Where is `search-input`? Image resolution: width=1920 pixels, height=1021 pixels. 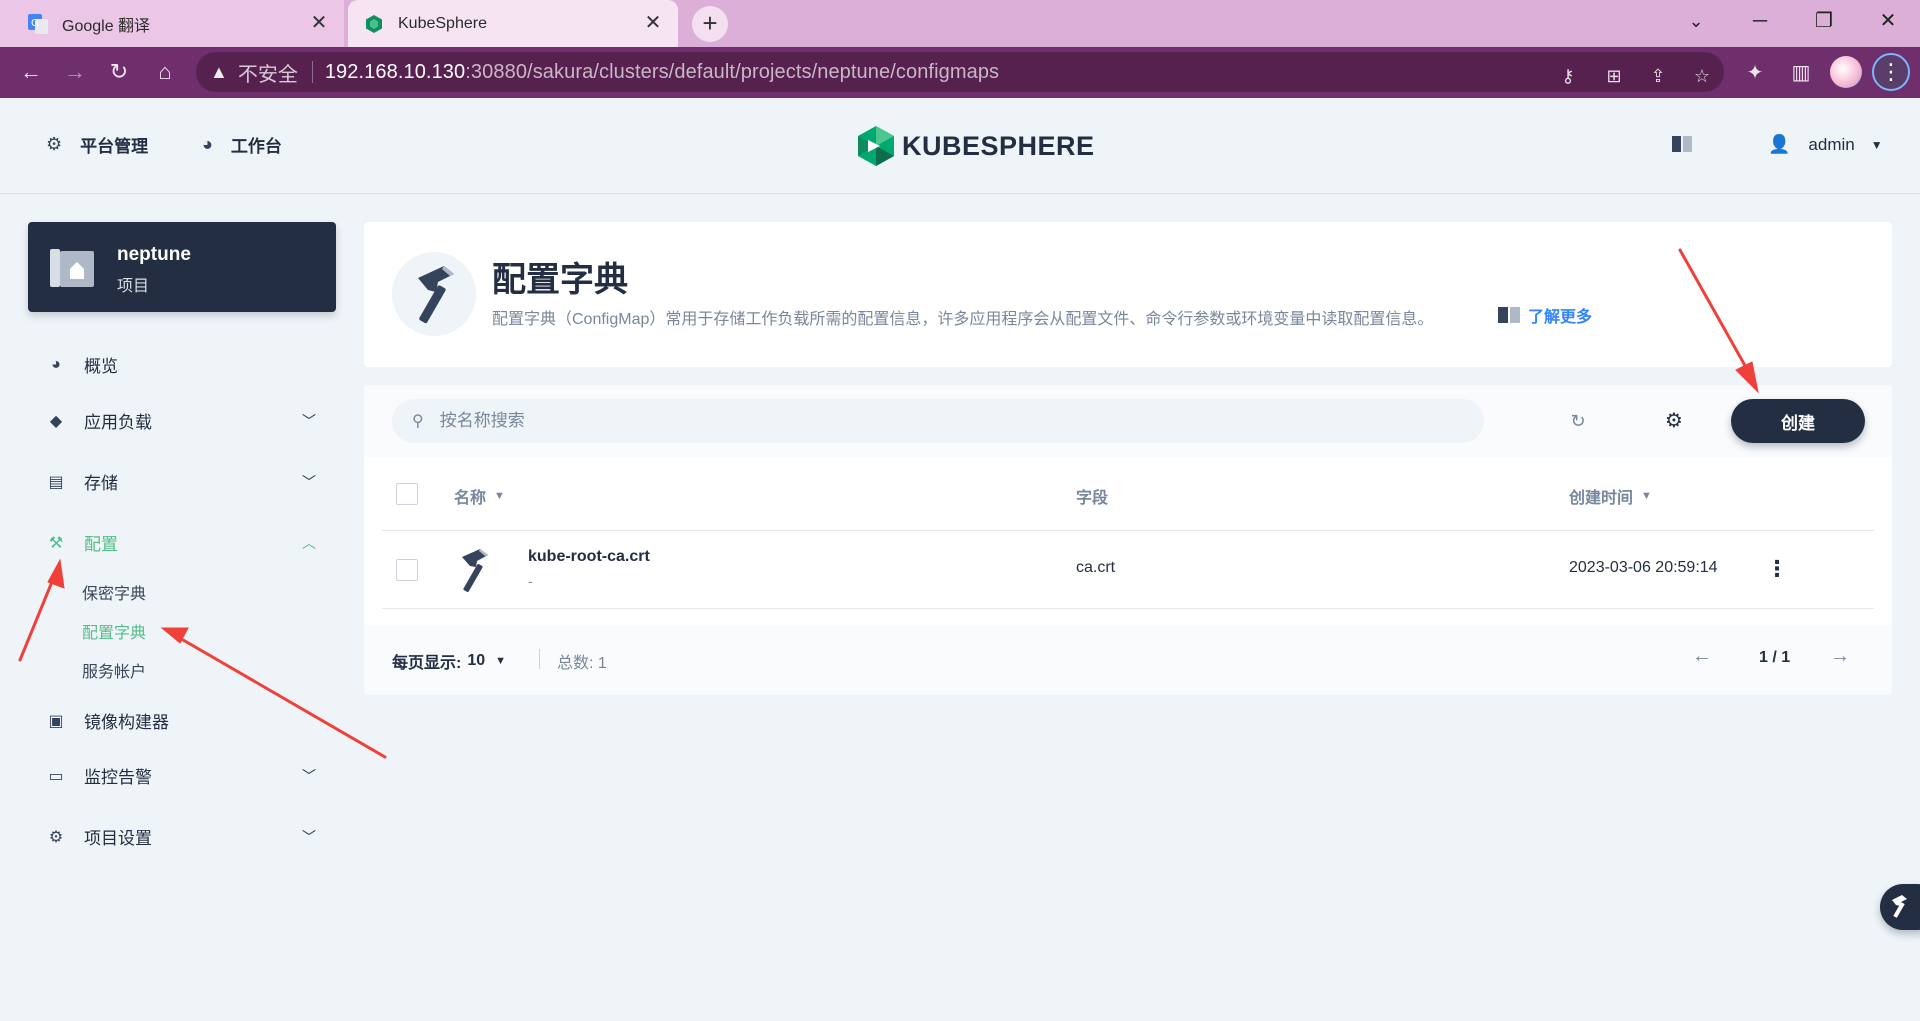
search-input is located at coordinates (939, 421).